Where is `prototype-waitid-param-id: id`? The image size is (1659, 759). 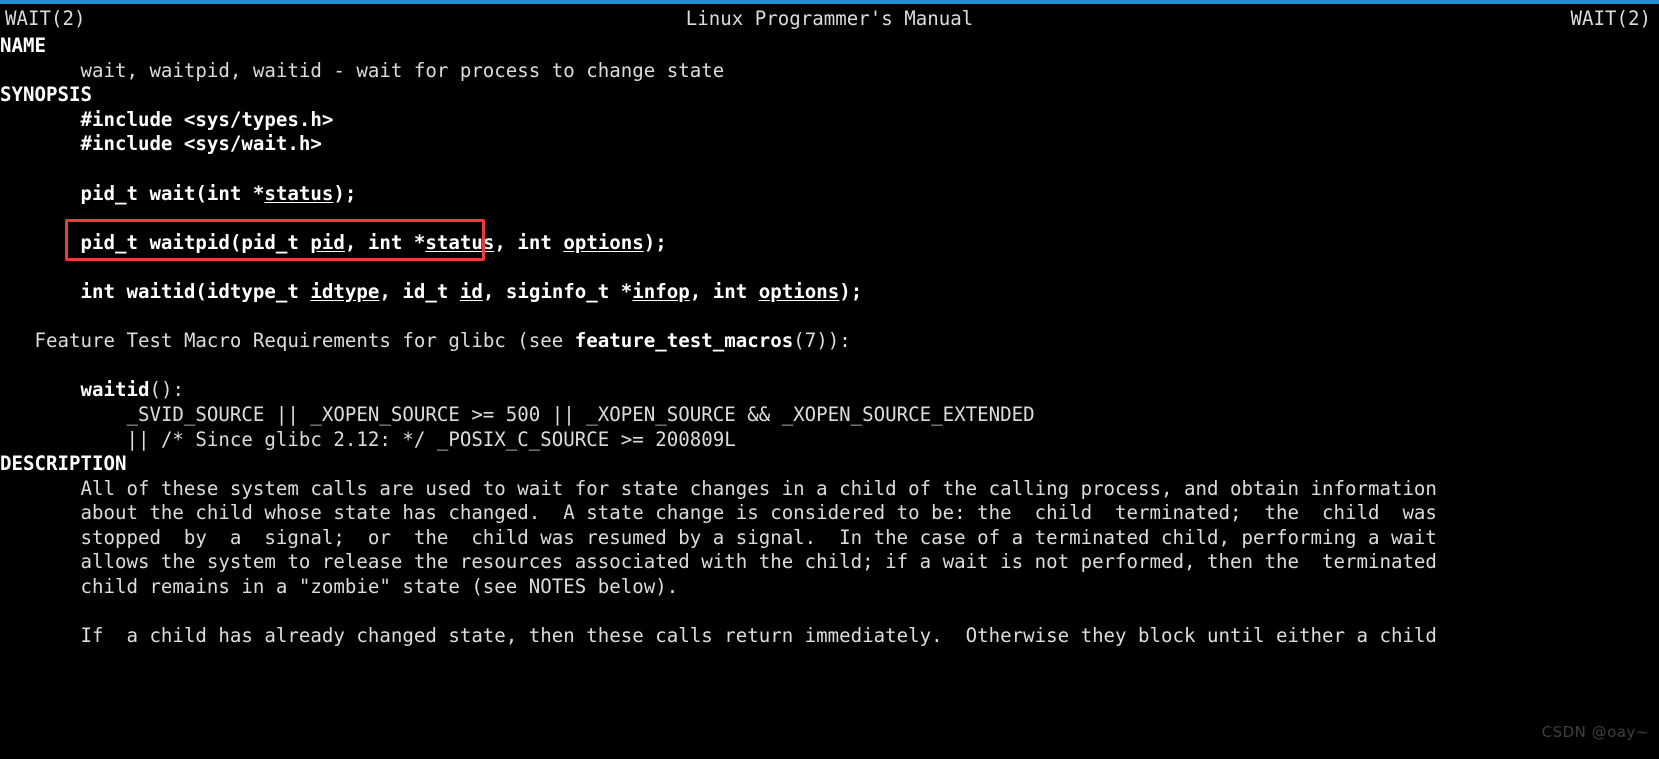 prototype-waitid-param-id: id is located at coordinates (471, 291).